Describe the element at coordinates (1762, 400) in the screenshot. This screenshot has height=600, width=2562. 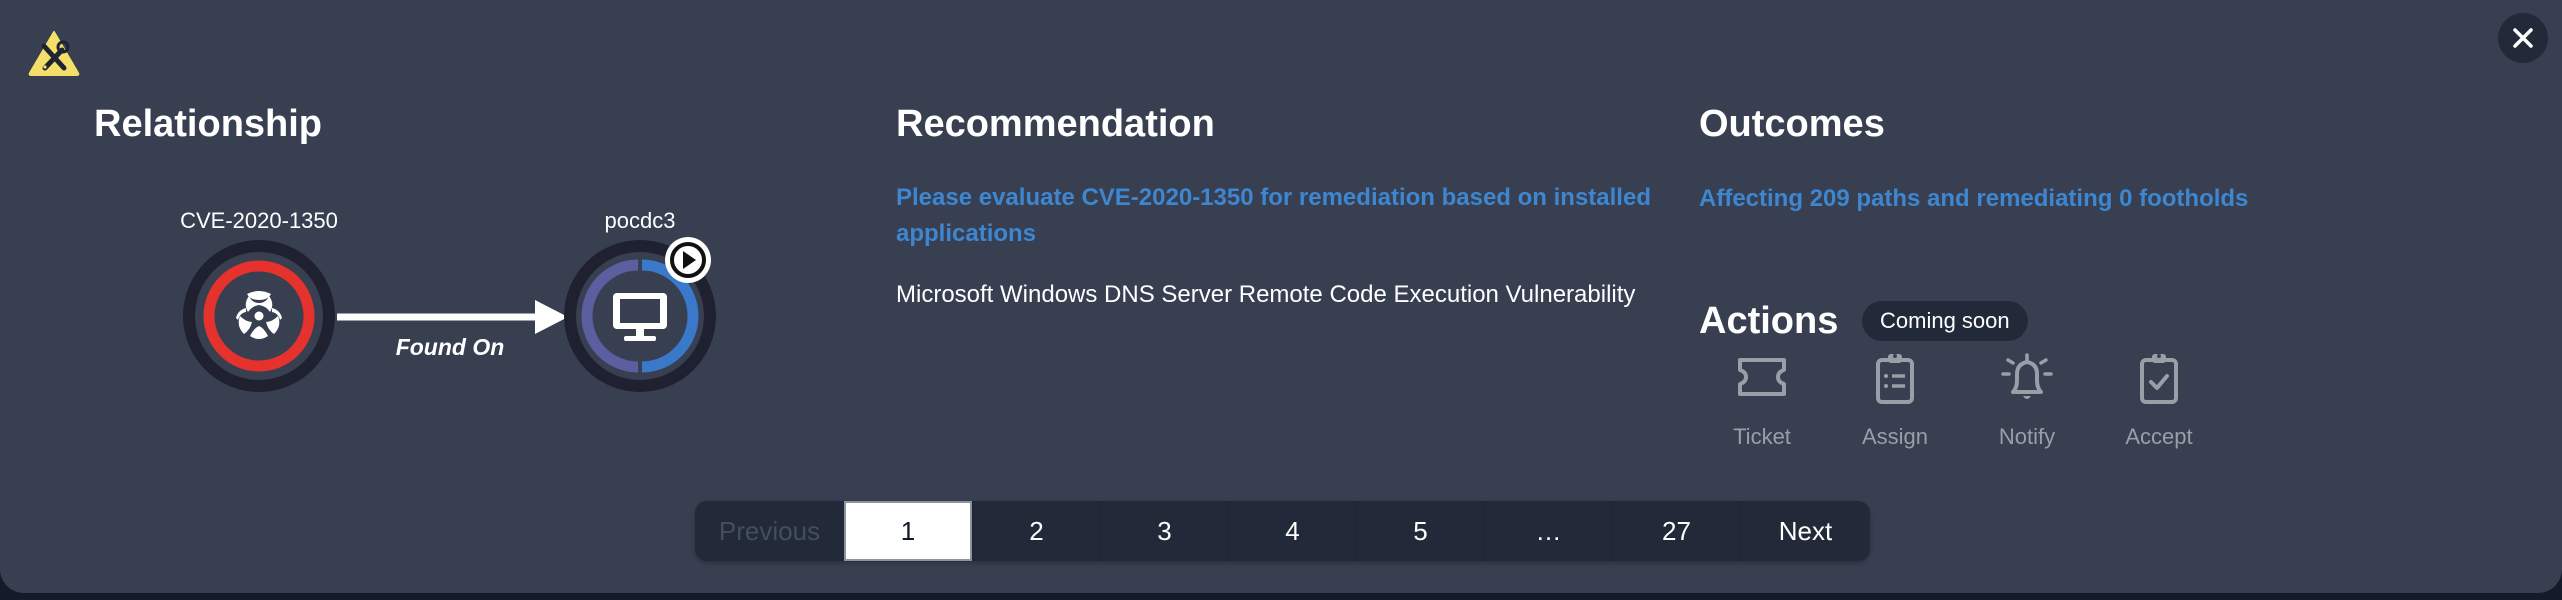
I see `action-ticket: Ticket` at that location.